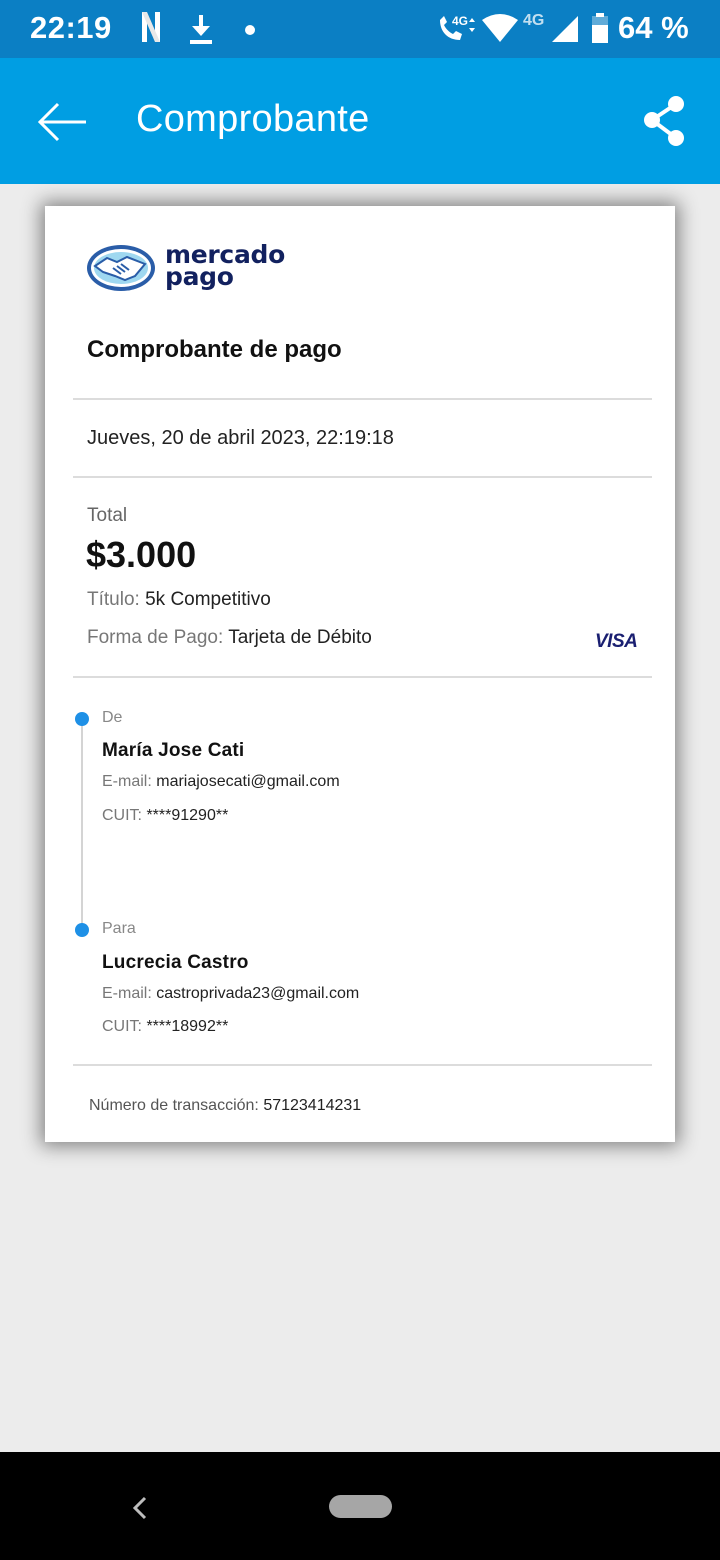  I want to click on transaction-number-value: 57123414231, so click(312, 1105).